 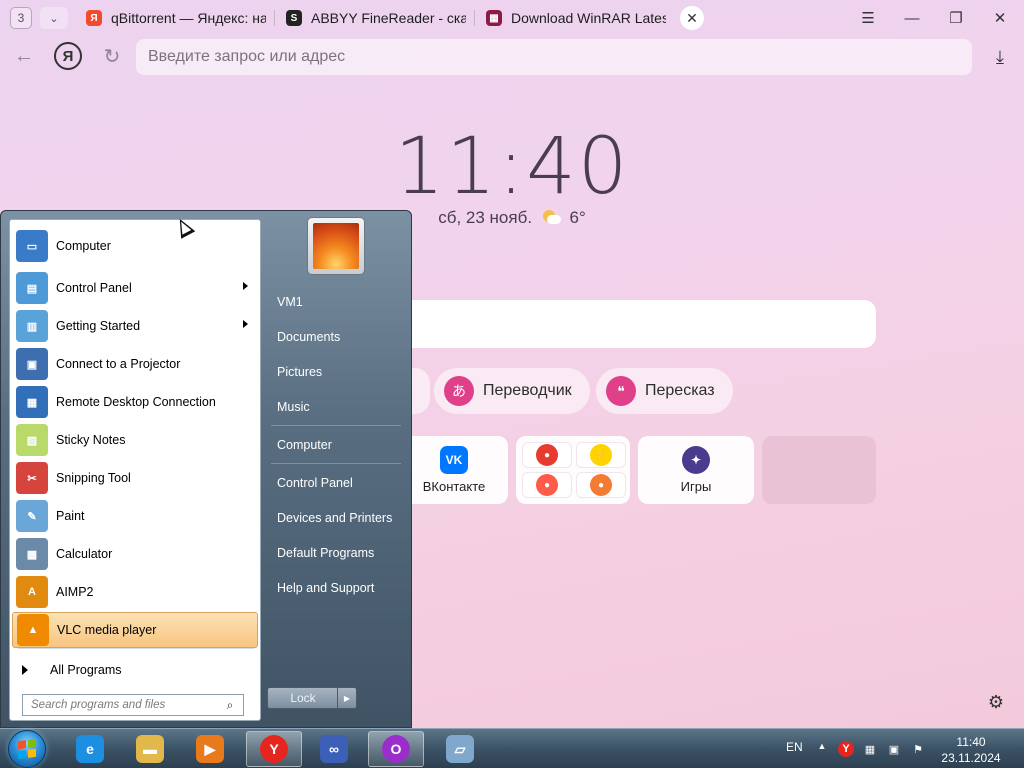 I want to click on start-item-connect-to-a-projector: ▣ Connect to a Projector, so click(x=135, y=364).